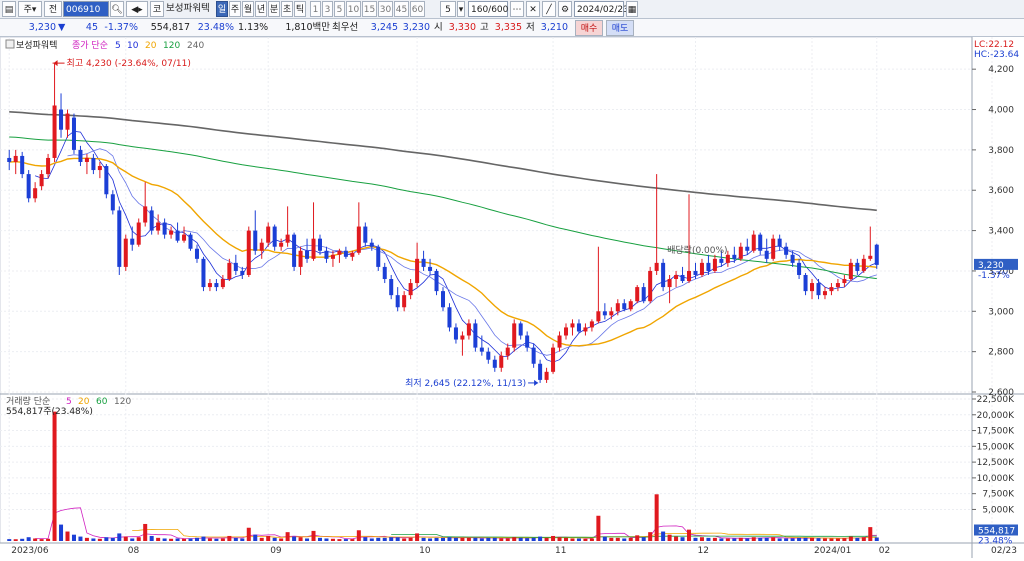  Describe the element at coordinates (417, 9) in the screenshot. I see `minute-option-60: 60` at that location.